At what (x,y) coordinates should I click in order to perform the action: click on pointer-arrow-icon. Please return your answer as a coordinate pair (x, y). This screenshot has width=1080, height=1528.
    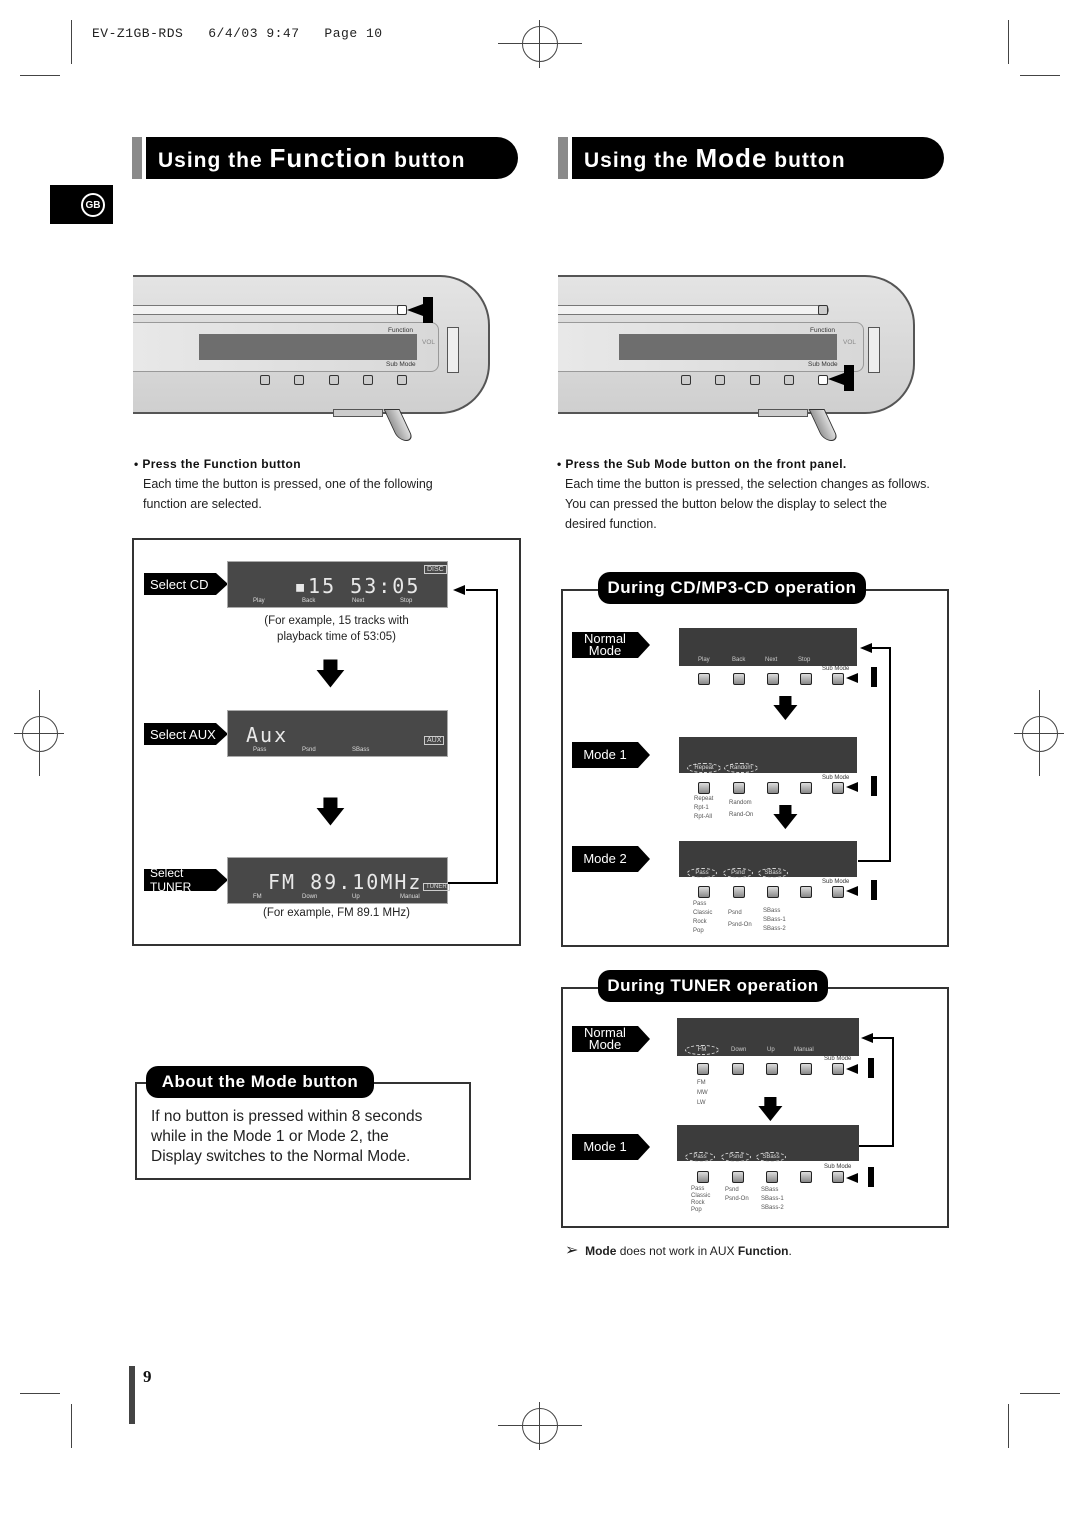
    Looking at the image, I should click on (852, 1069).